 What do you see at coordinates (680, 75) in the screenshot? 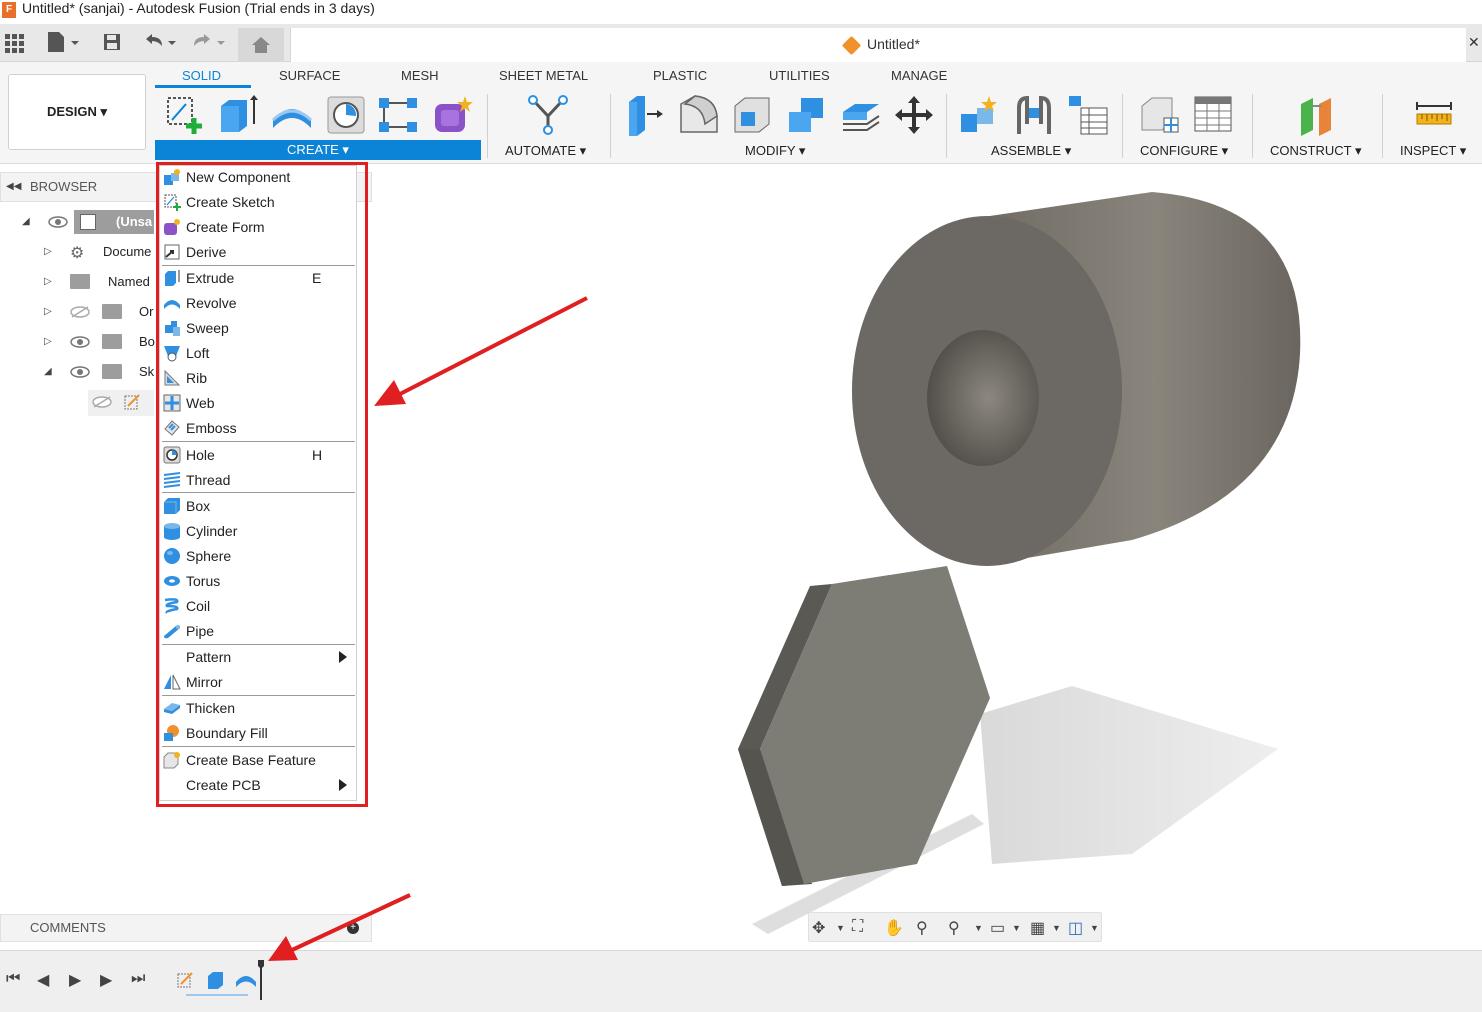
I see `tab-plastic: PLASTIC` at bounding box center [680, 75].